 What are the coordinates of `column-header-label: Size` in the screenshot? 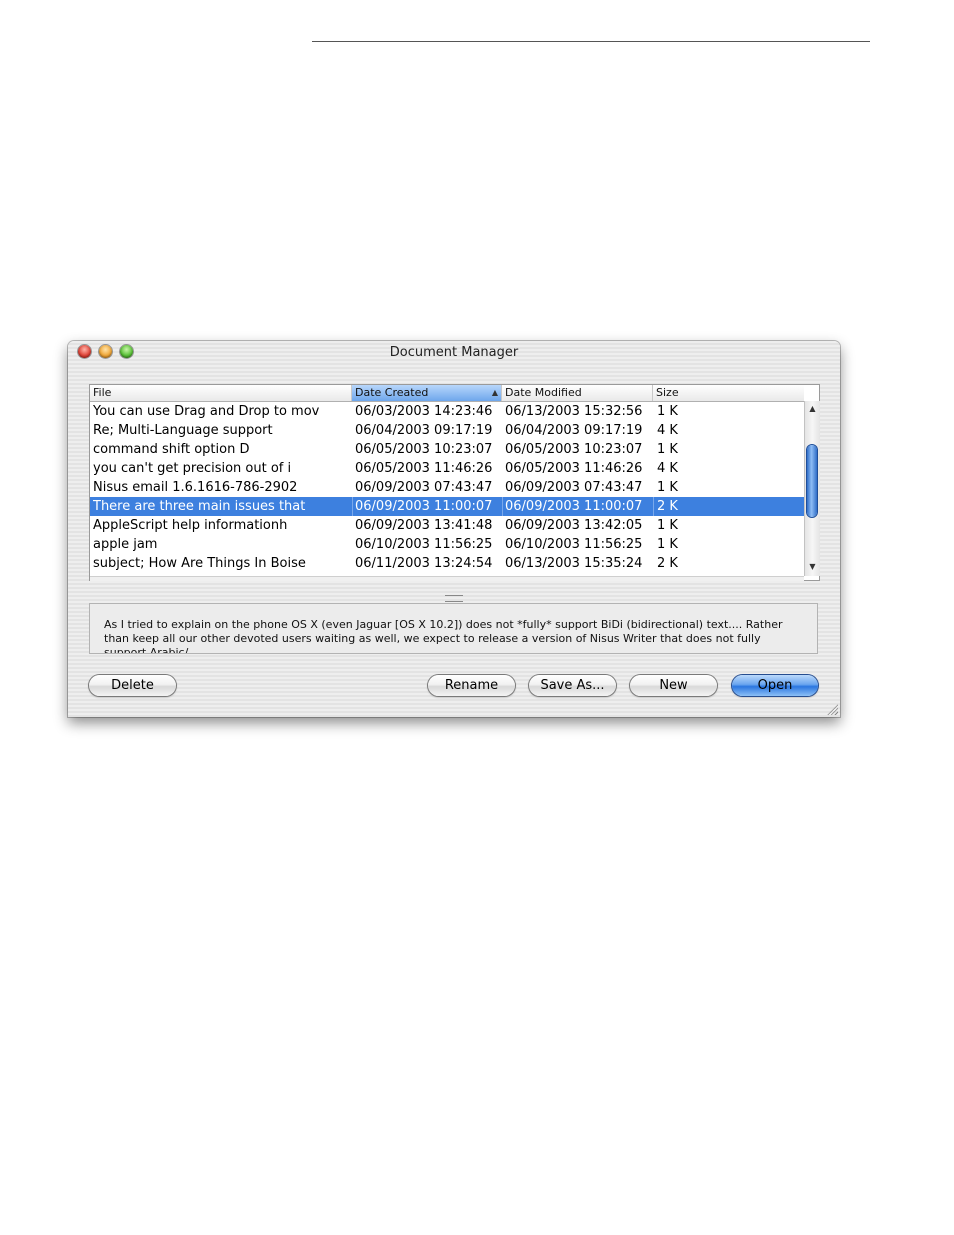 It's located at (667, 392).